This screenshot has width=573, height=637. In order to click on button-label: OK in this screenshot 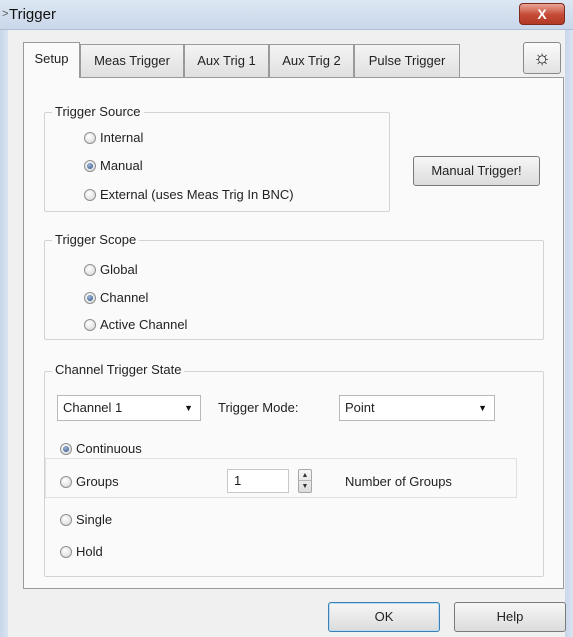, I will do `click(384, 616)`.